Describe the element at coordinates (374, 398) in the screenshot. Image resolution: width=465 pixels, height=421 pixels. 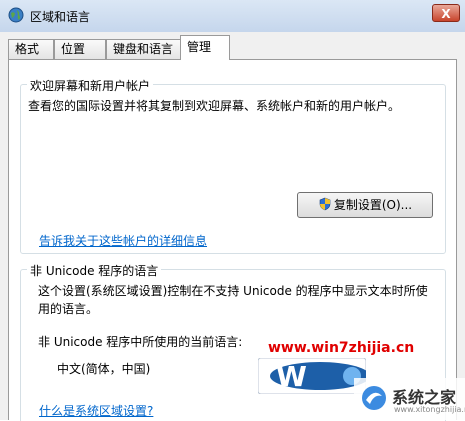
I see `brand-swirl-icon` at that location.